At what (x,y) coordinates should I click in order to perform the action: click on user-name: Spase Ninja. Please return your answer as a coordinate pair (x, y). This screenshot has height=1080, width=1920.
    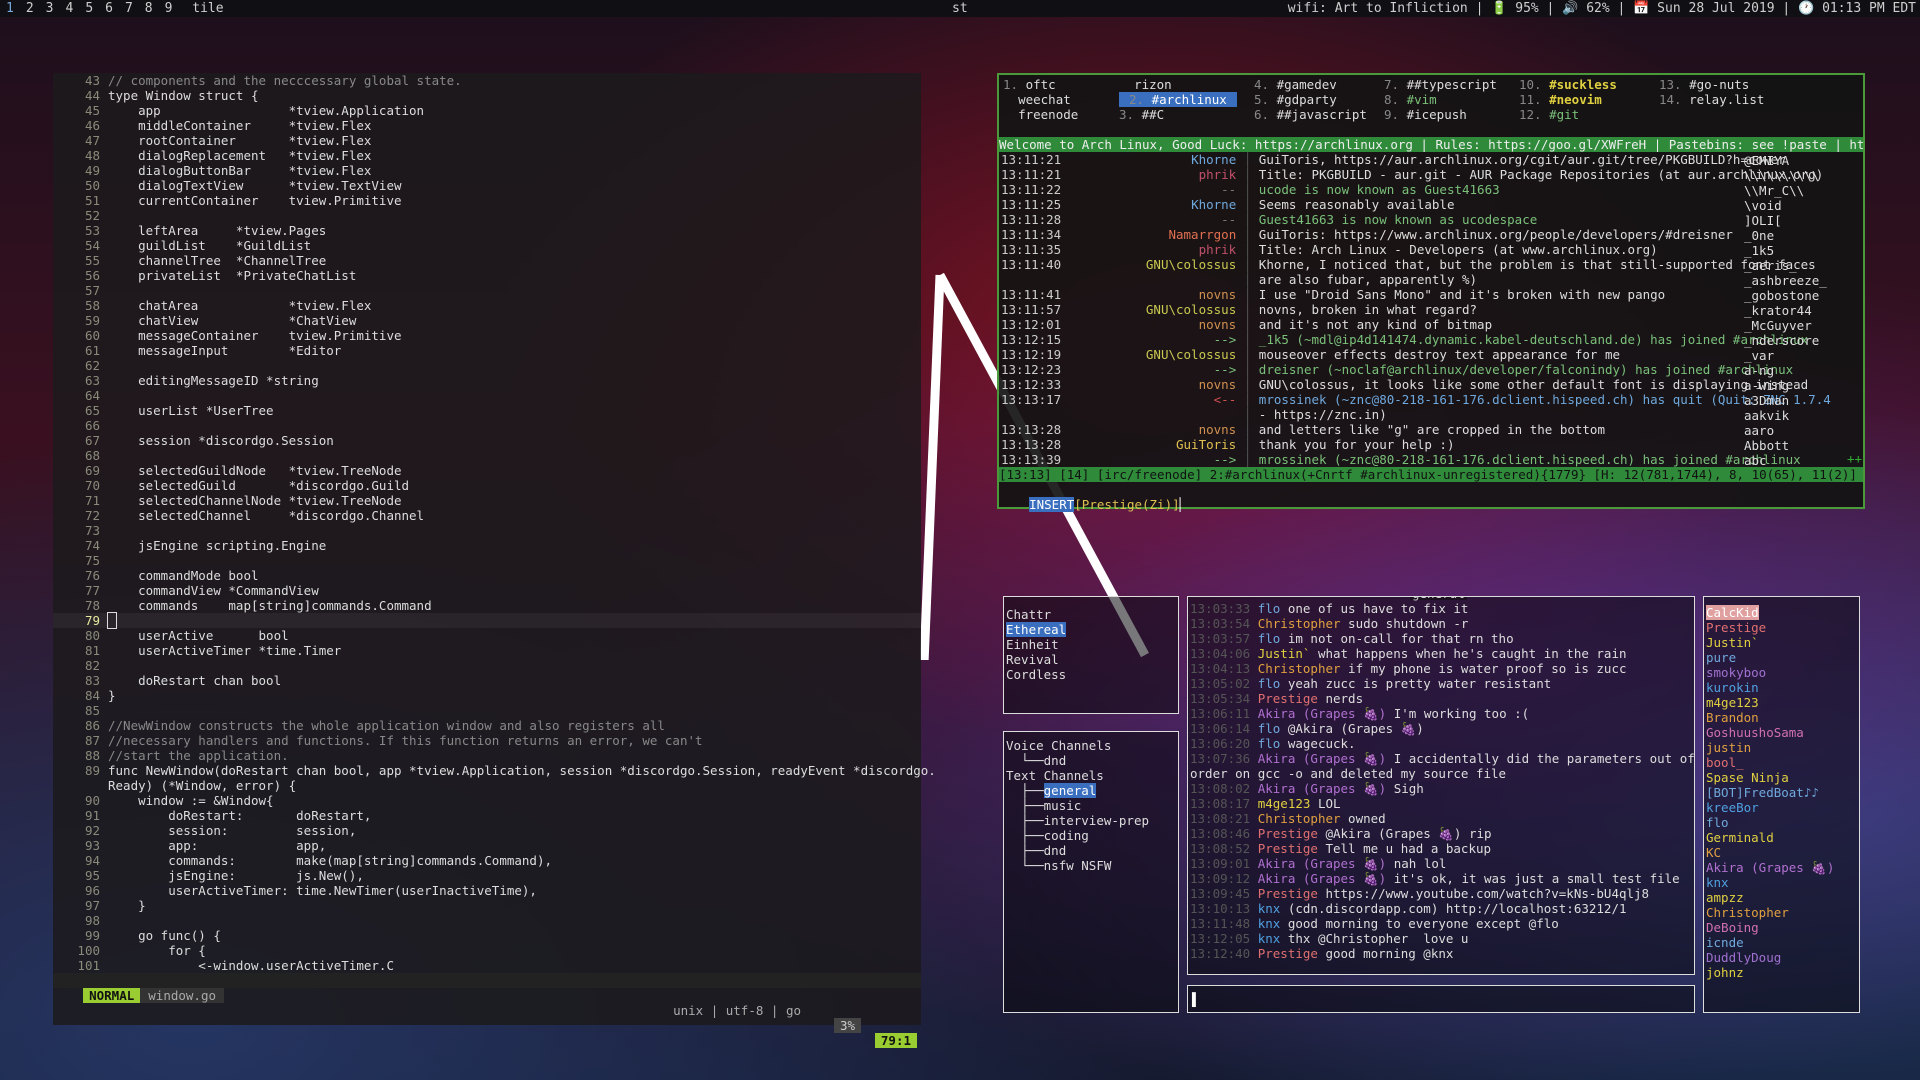
    Looking at the image, I should click on (1747, 777).